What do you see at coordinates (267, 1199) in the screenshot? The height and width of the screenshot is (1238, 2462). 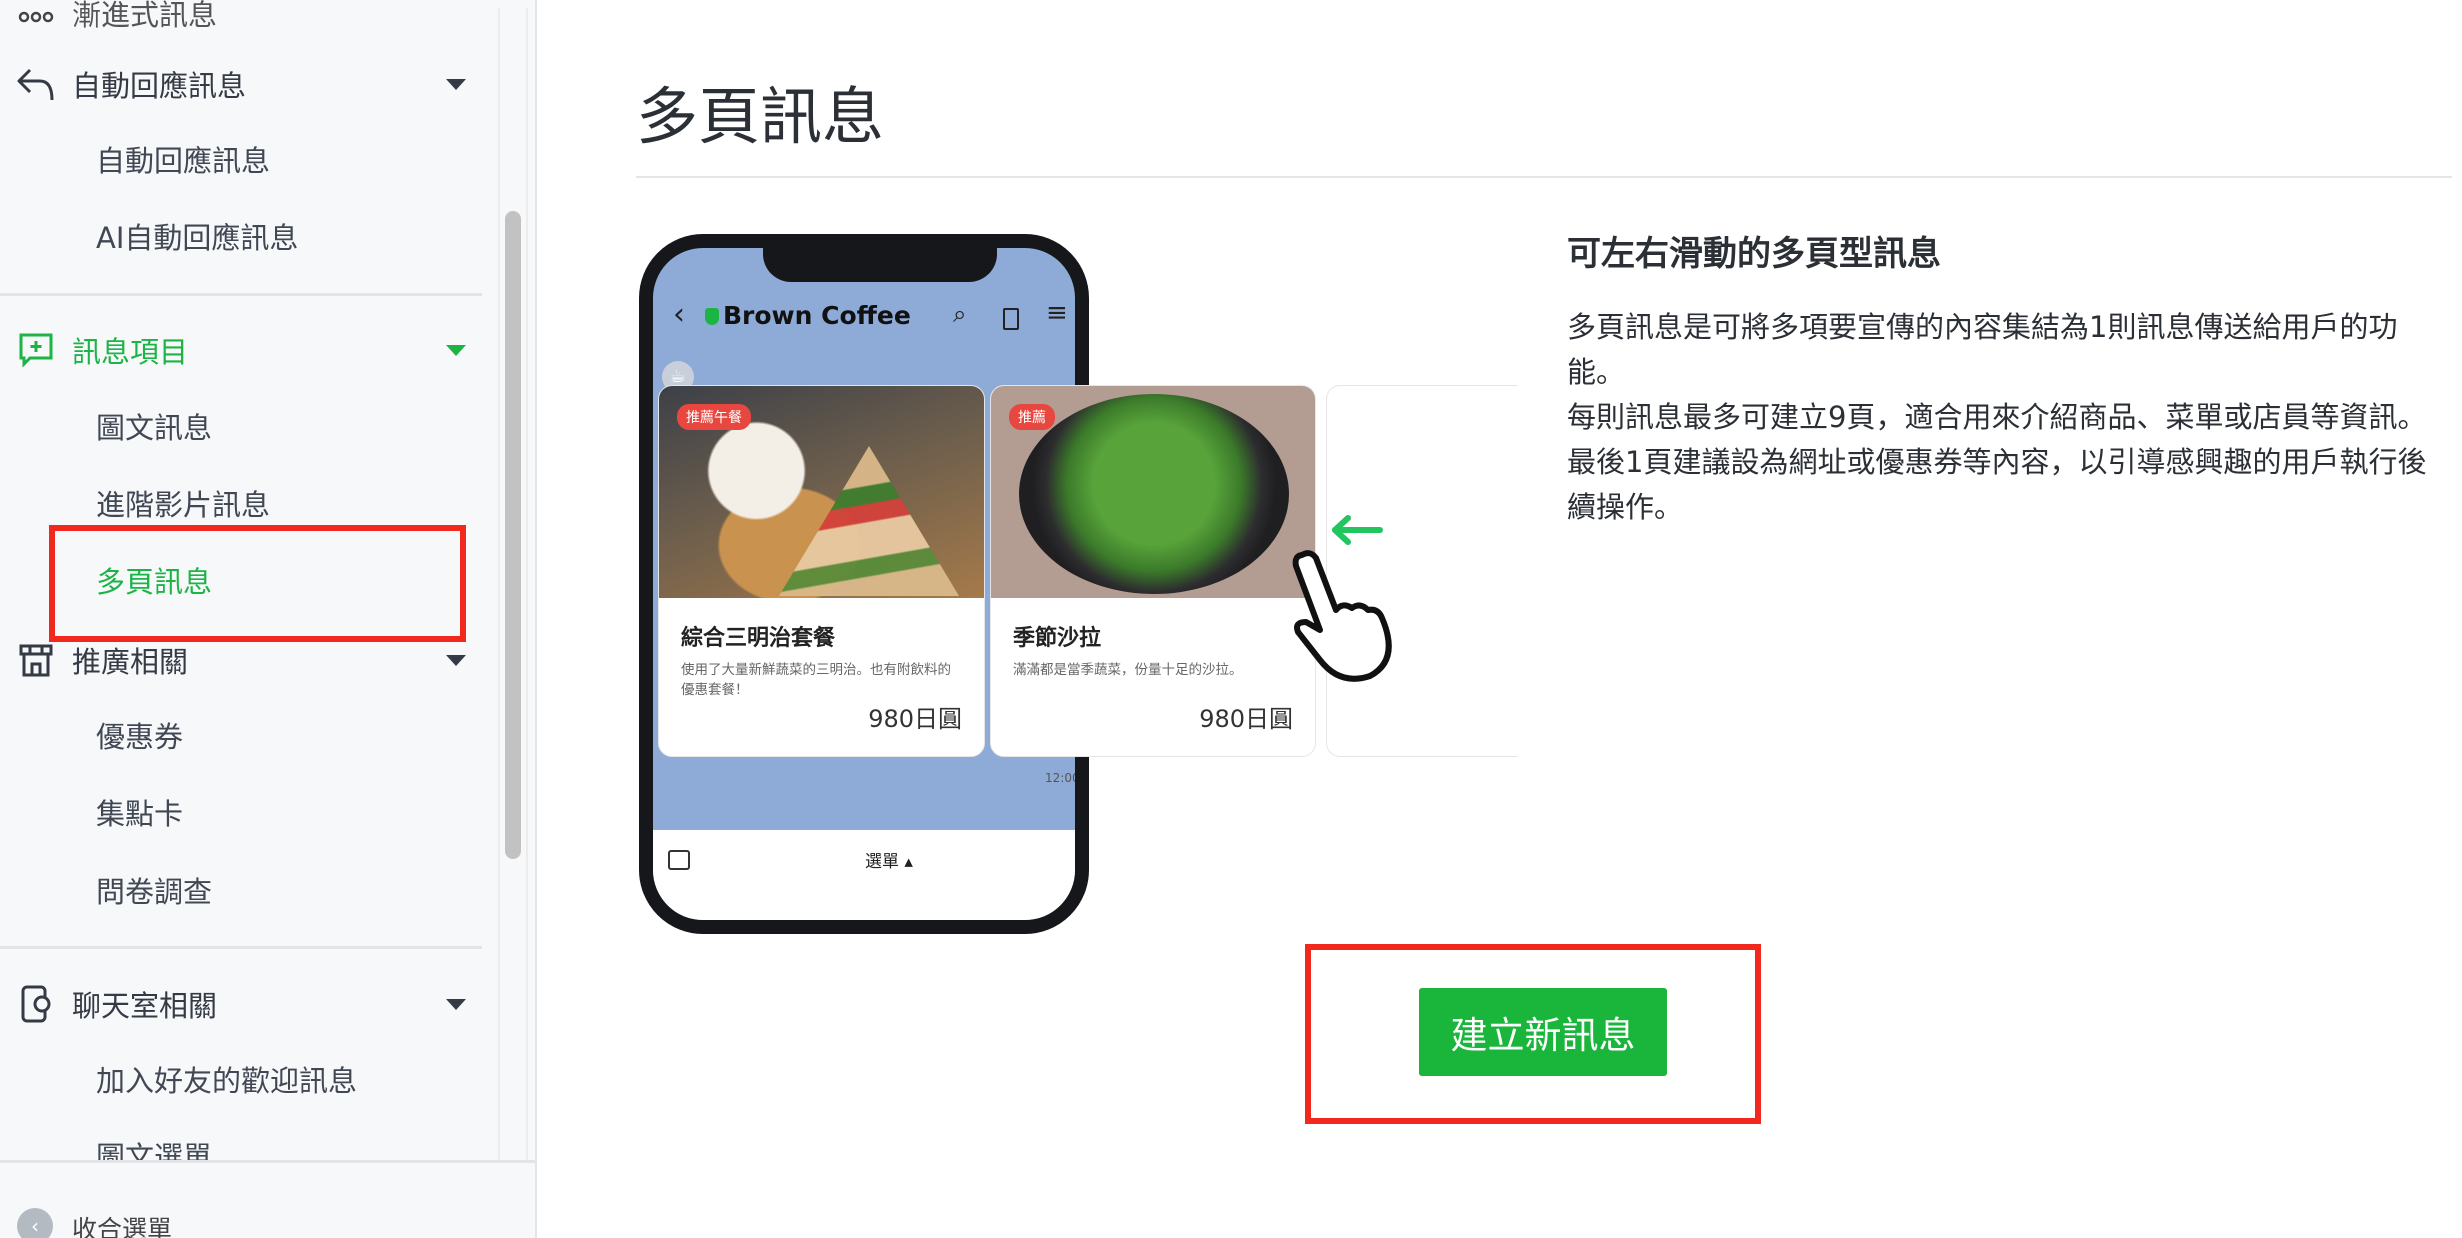 I see `collapse-menu-button: ‹ 收合選單` at bounding box center [267, 1199].